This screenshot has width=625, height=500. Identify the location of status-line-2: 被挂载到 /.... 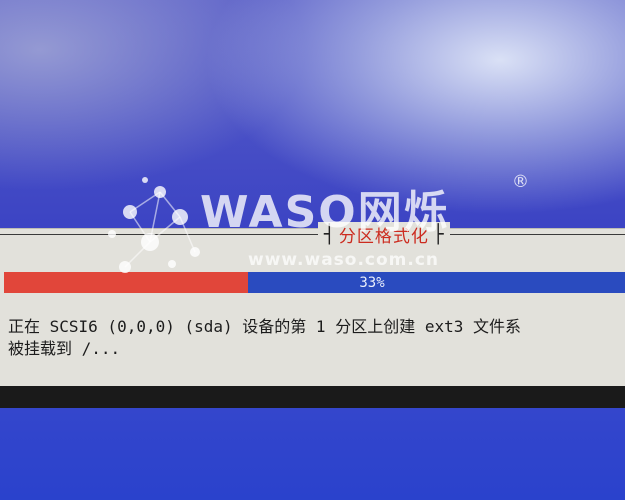
(64, 348).